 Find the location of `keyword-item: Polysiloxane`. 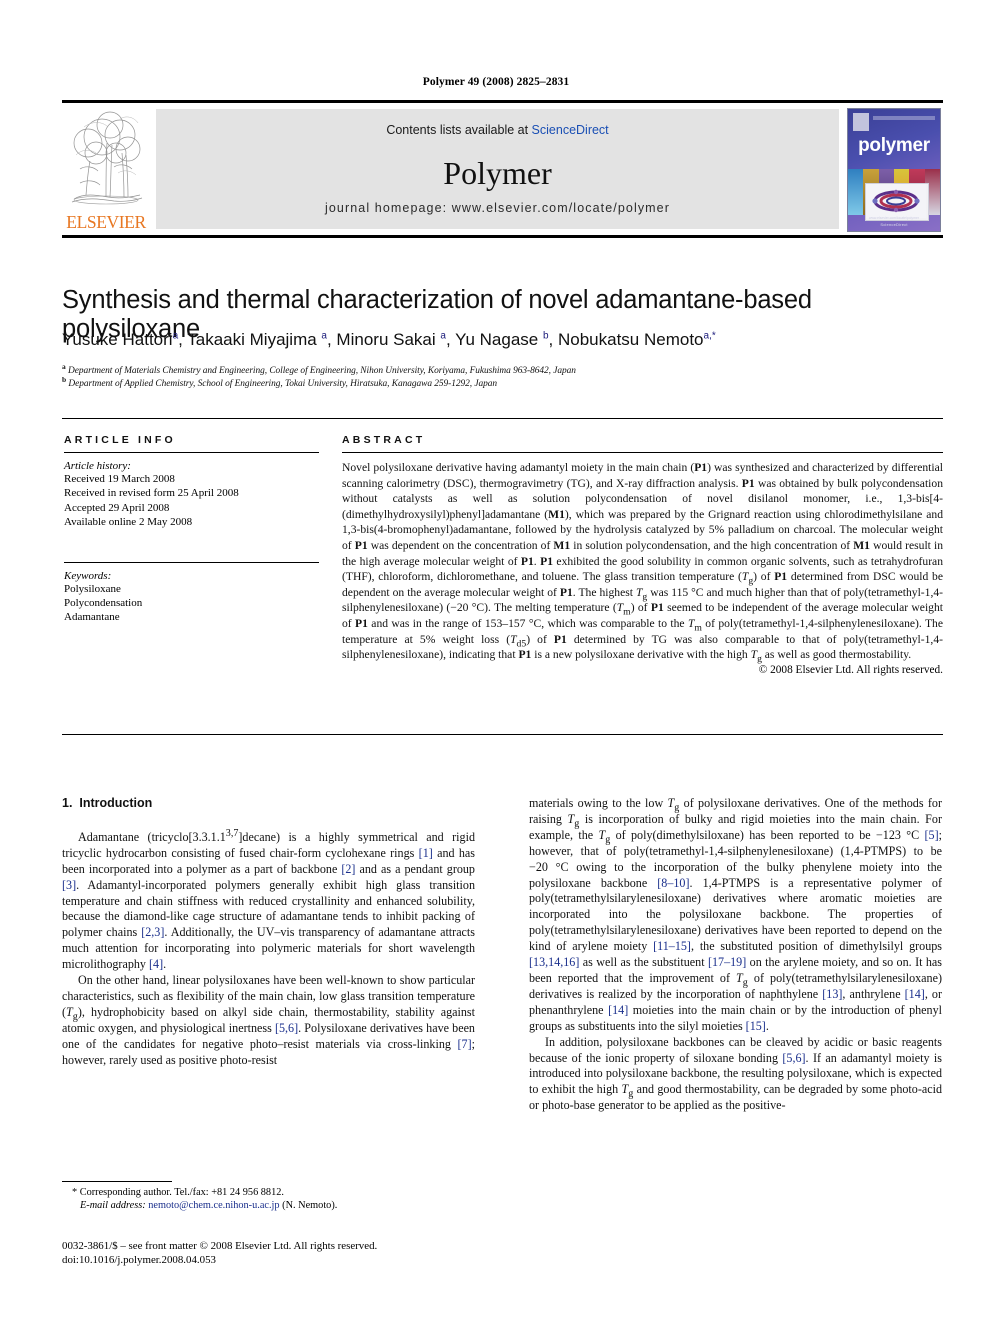

keyword-item: Polysiloxane is located at coordinates (92, 588).